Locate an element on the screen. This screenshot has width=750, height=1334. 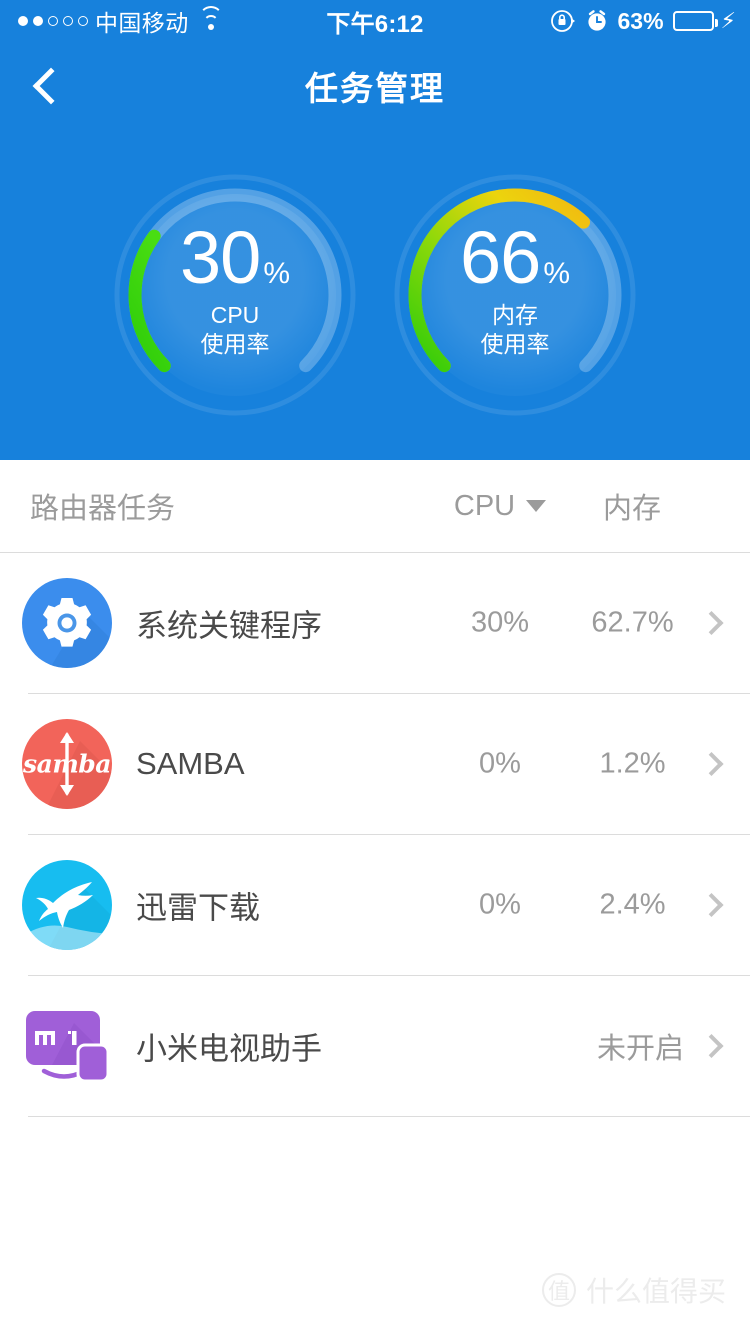
gear-icon is located at coordinates (67, 623).